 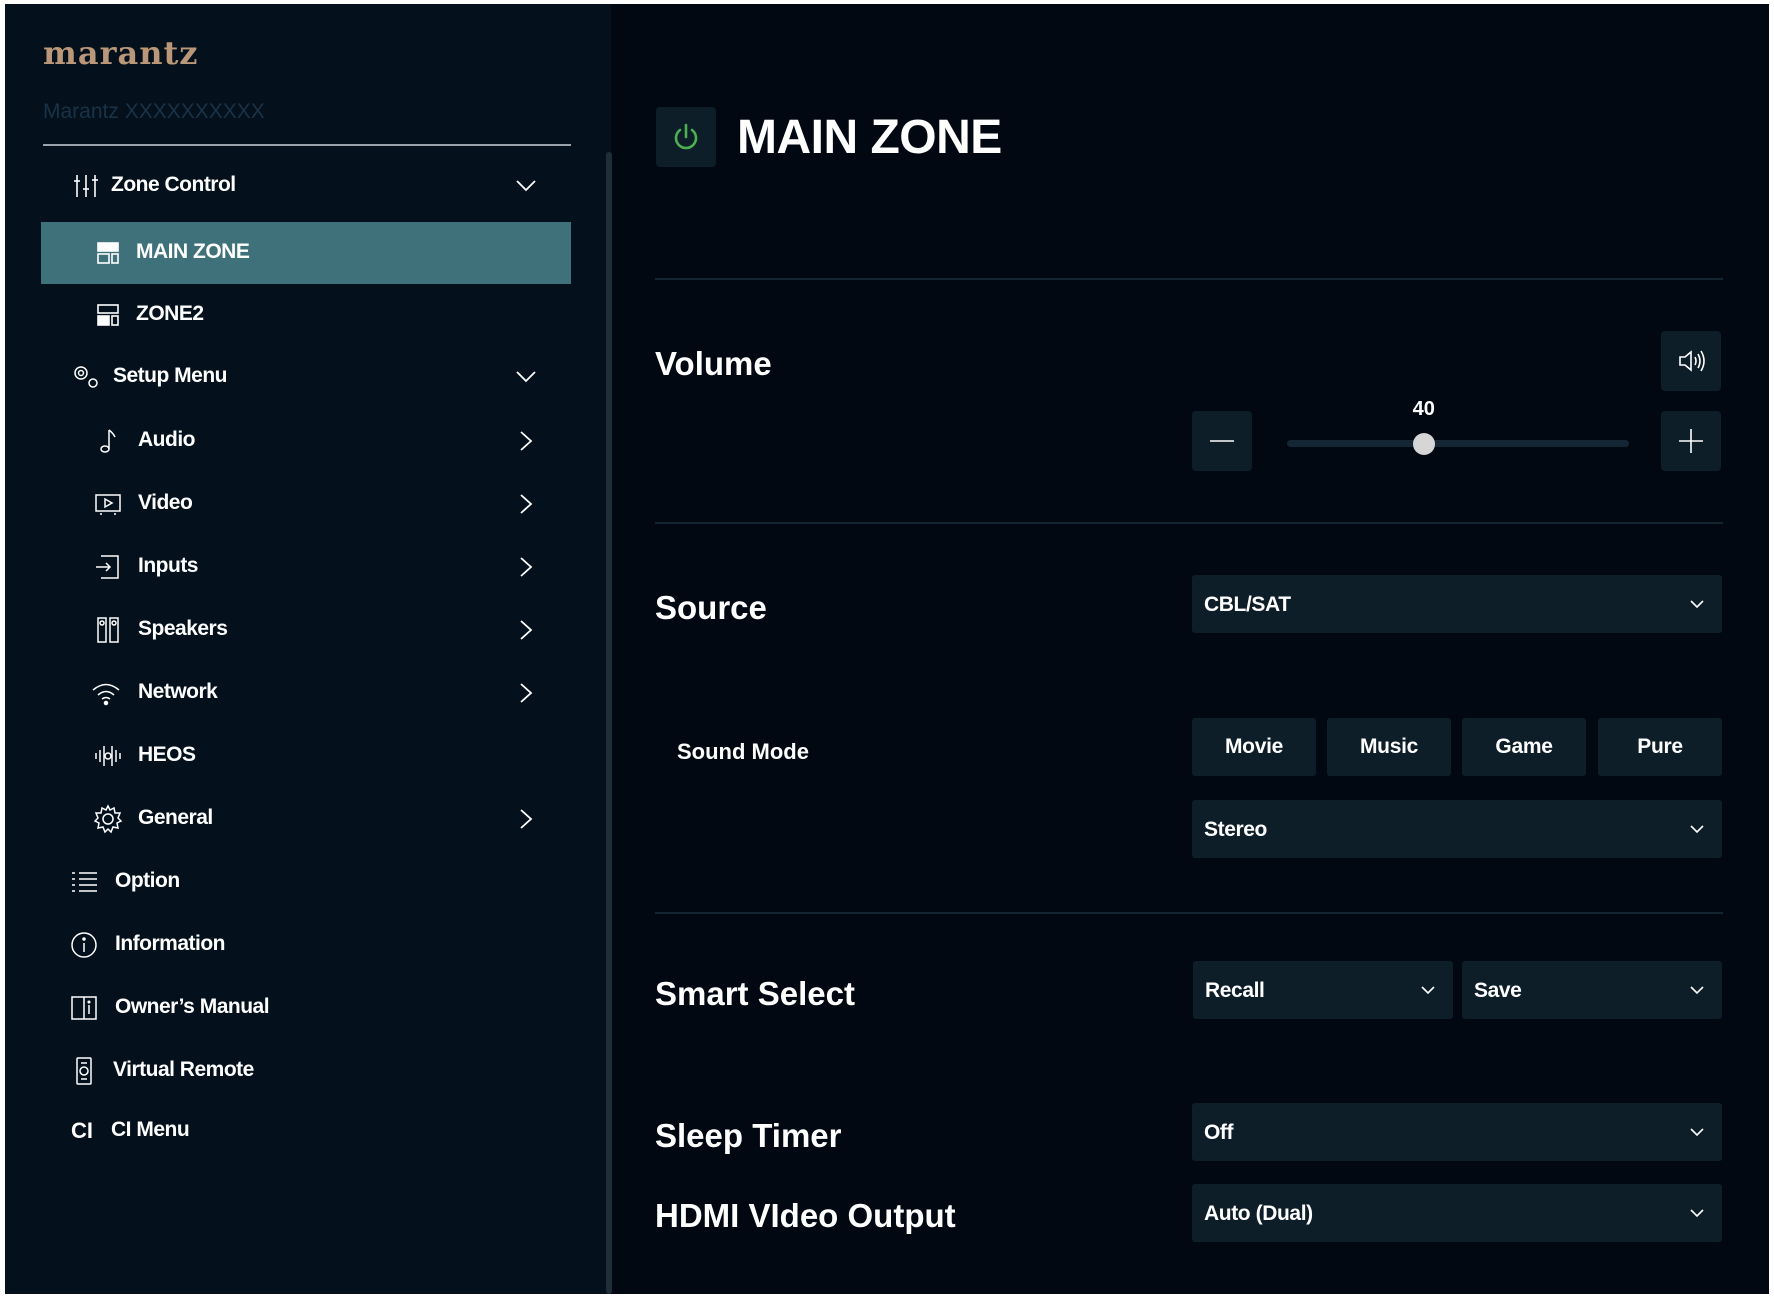 I want to click on sidebar-item-audio: Audio, so click(x=306, y=441).